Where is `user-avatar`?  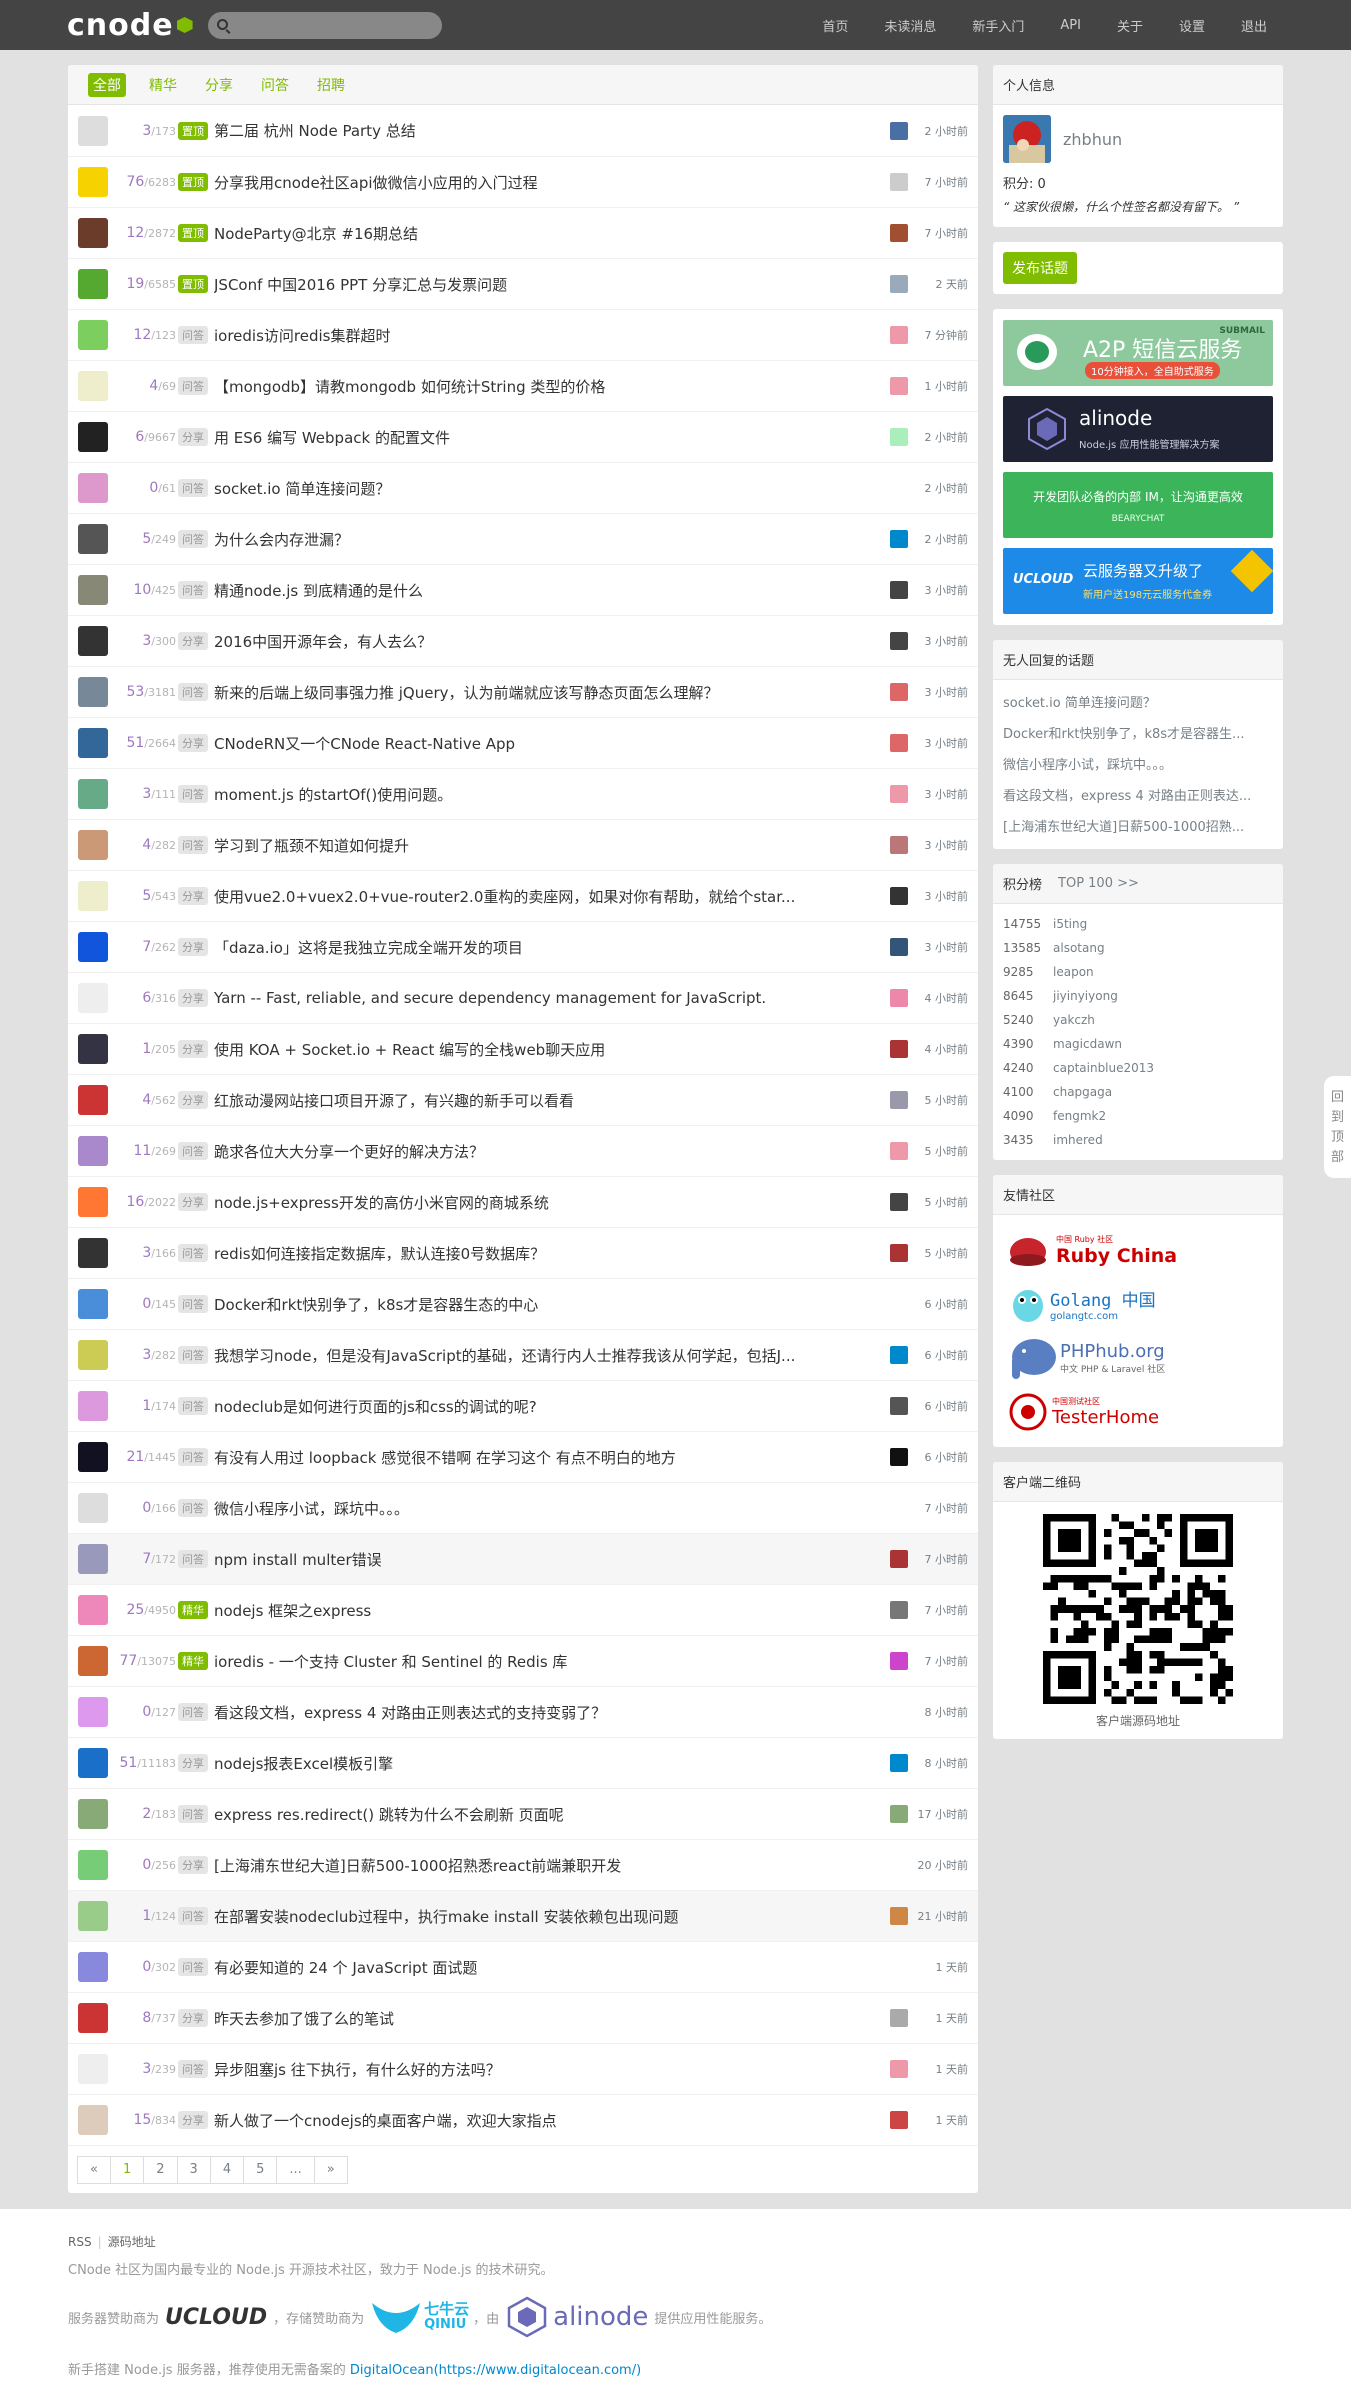
user-avatar is located at coordinates (1027, 139).